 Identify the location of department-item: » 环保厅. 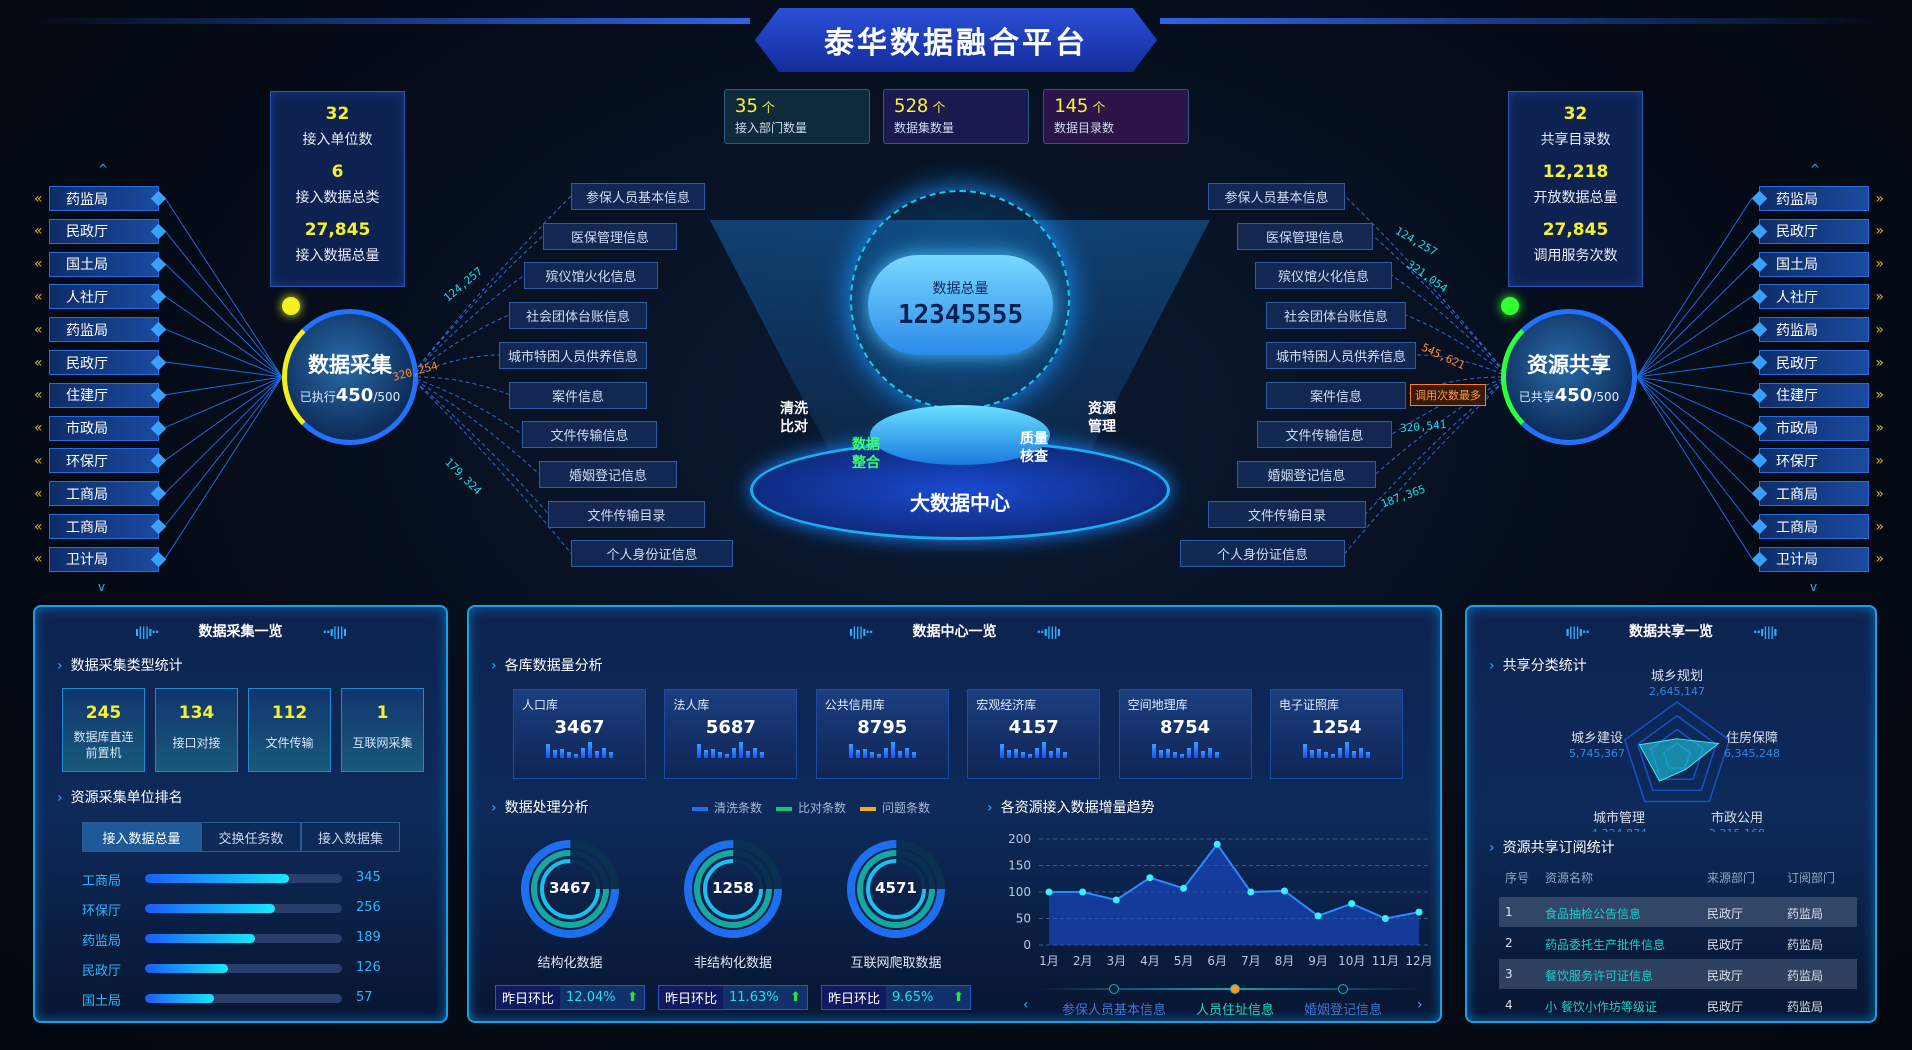
(1817, 461).